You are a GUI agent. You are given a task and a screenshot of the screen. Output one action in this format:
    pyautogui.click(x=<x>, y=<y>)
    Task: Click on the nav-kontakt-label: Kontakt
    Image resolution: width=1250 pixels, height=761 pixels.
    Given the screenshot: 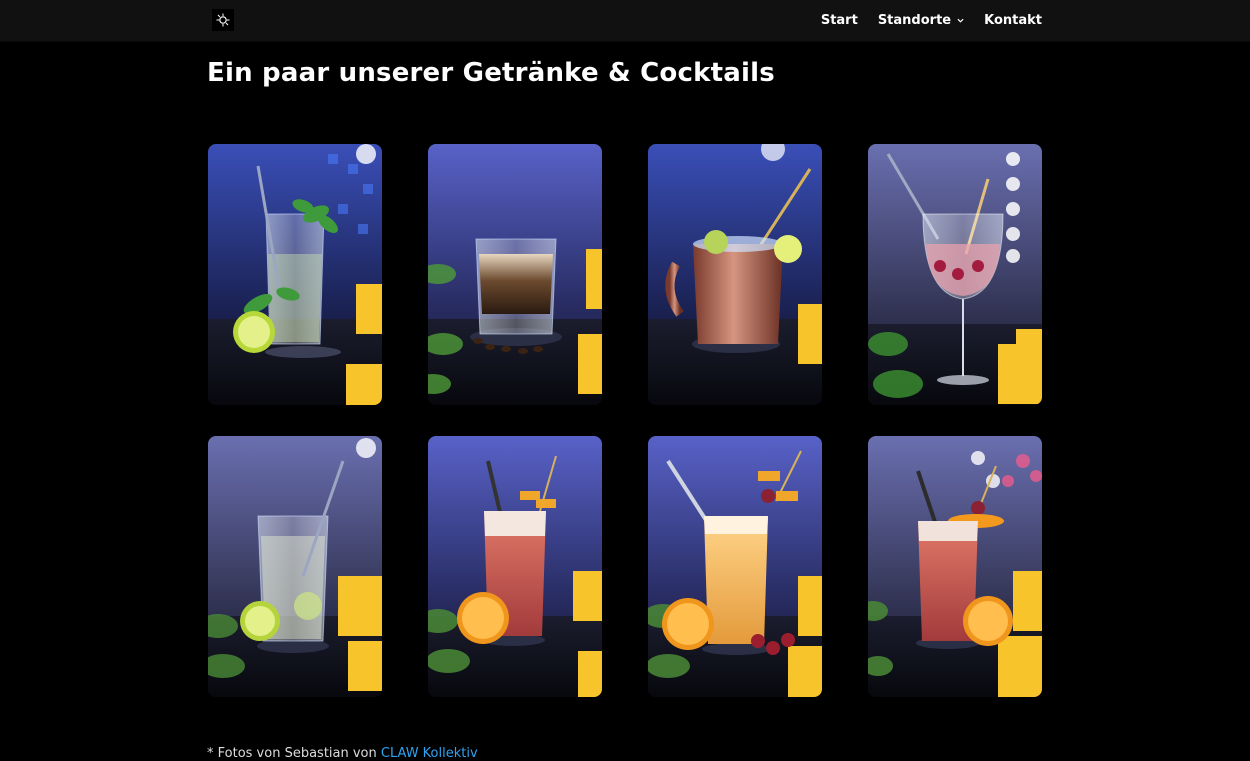 What is the action you would take?
    pyautogui.click(x=1013, y=20)
    